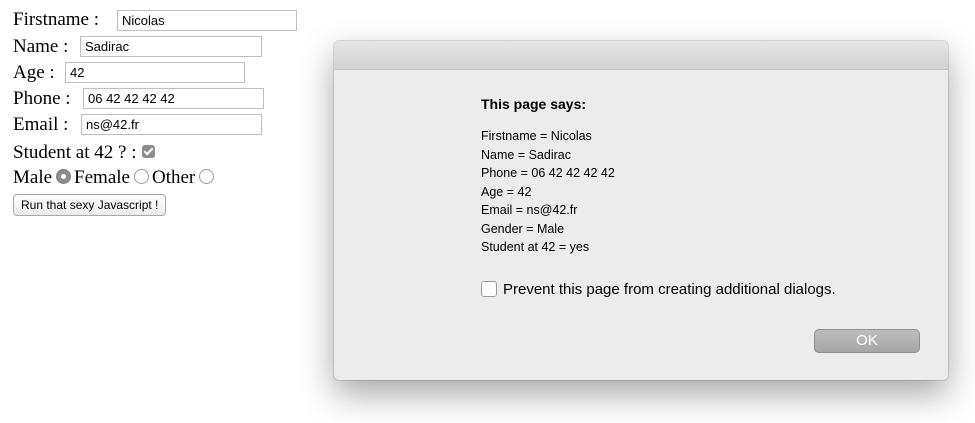 The image size is (975, 423). What do you see at coordinates (141, 177) in the screenshot?
I see `female-radio` at bounding box center [141, 177].